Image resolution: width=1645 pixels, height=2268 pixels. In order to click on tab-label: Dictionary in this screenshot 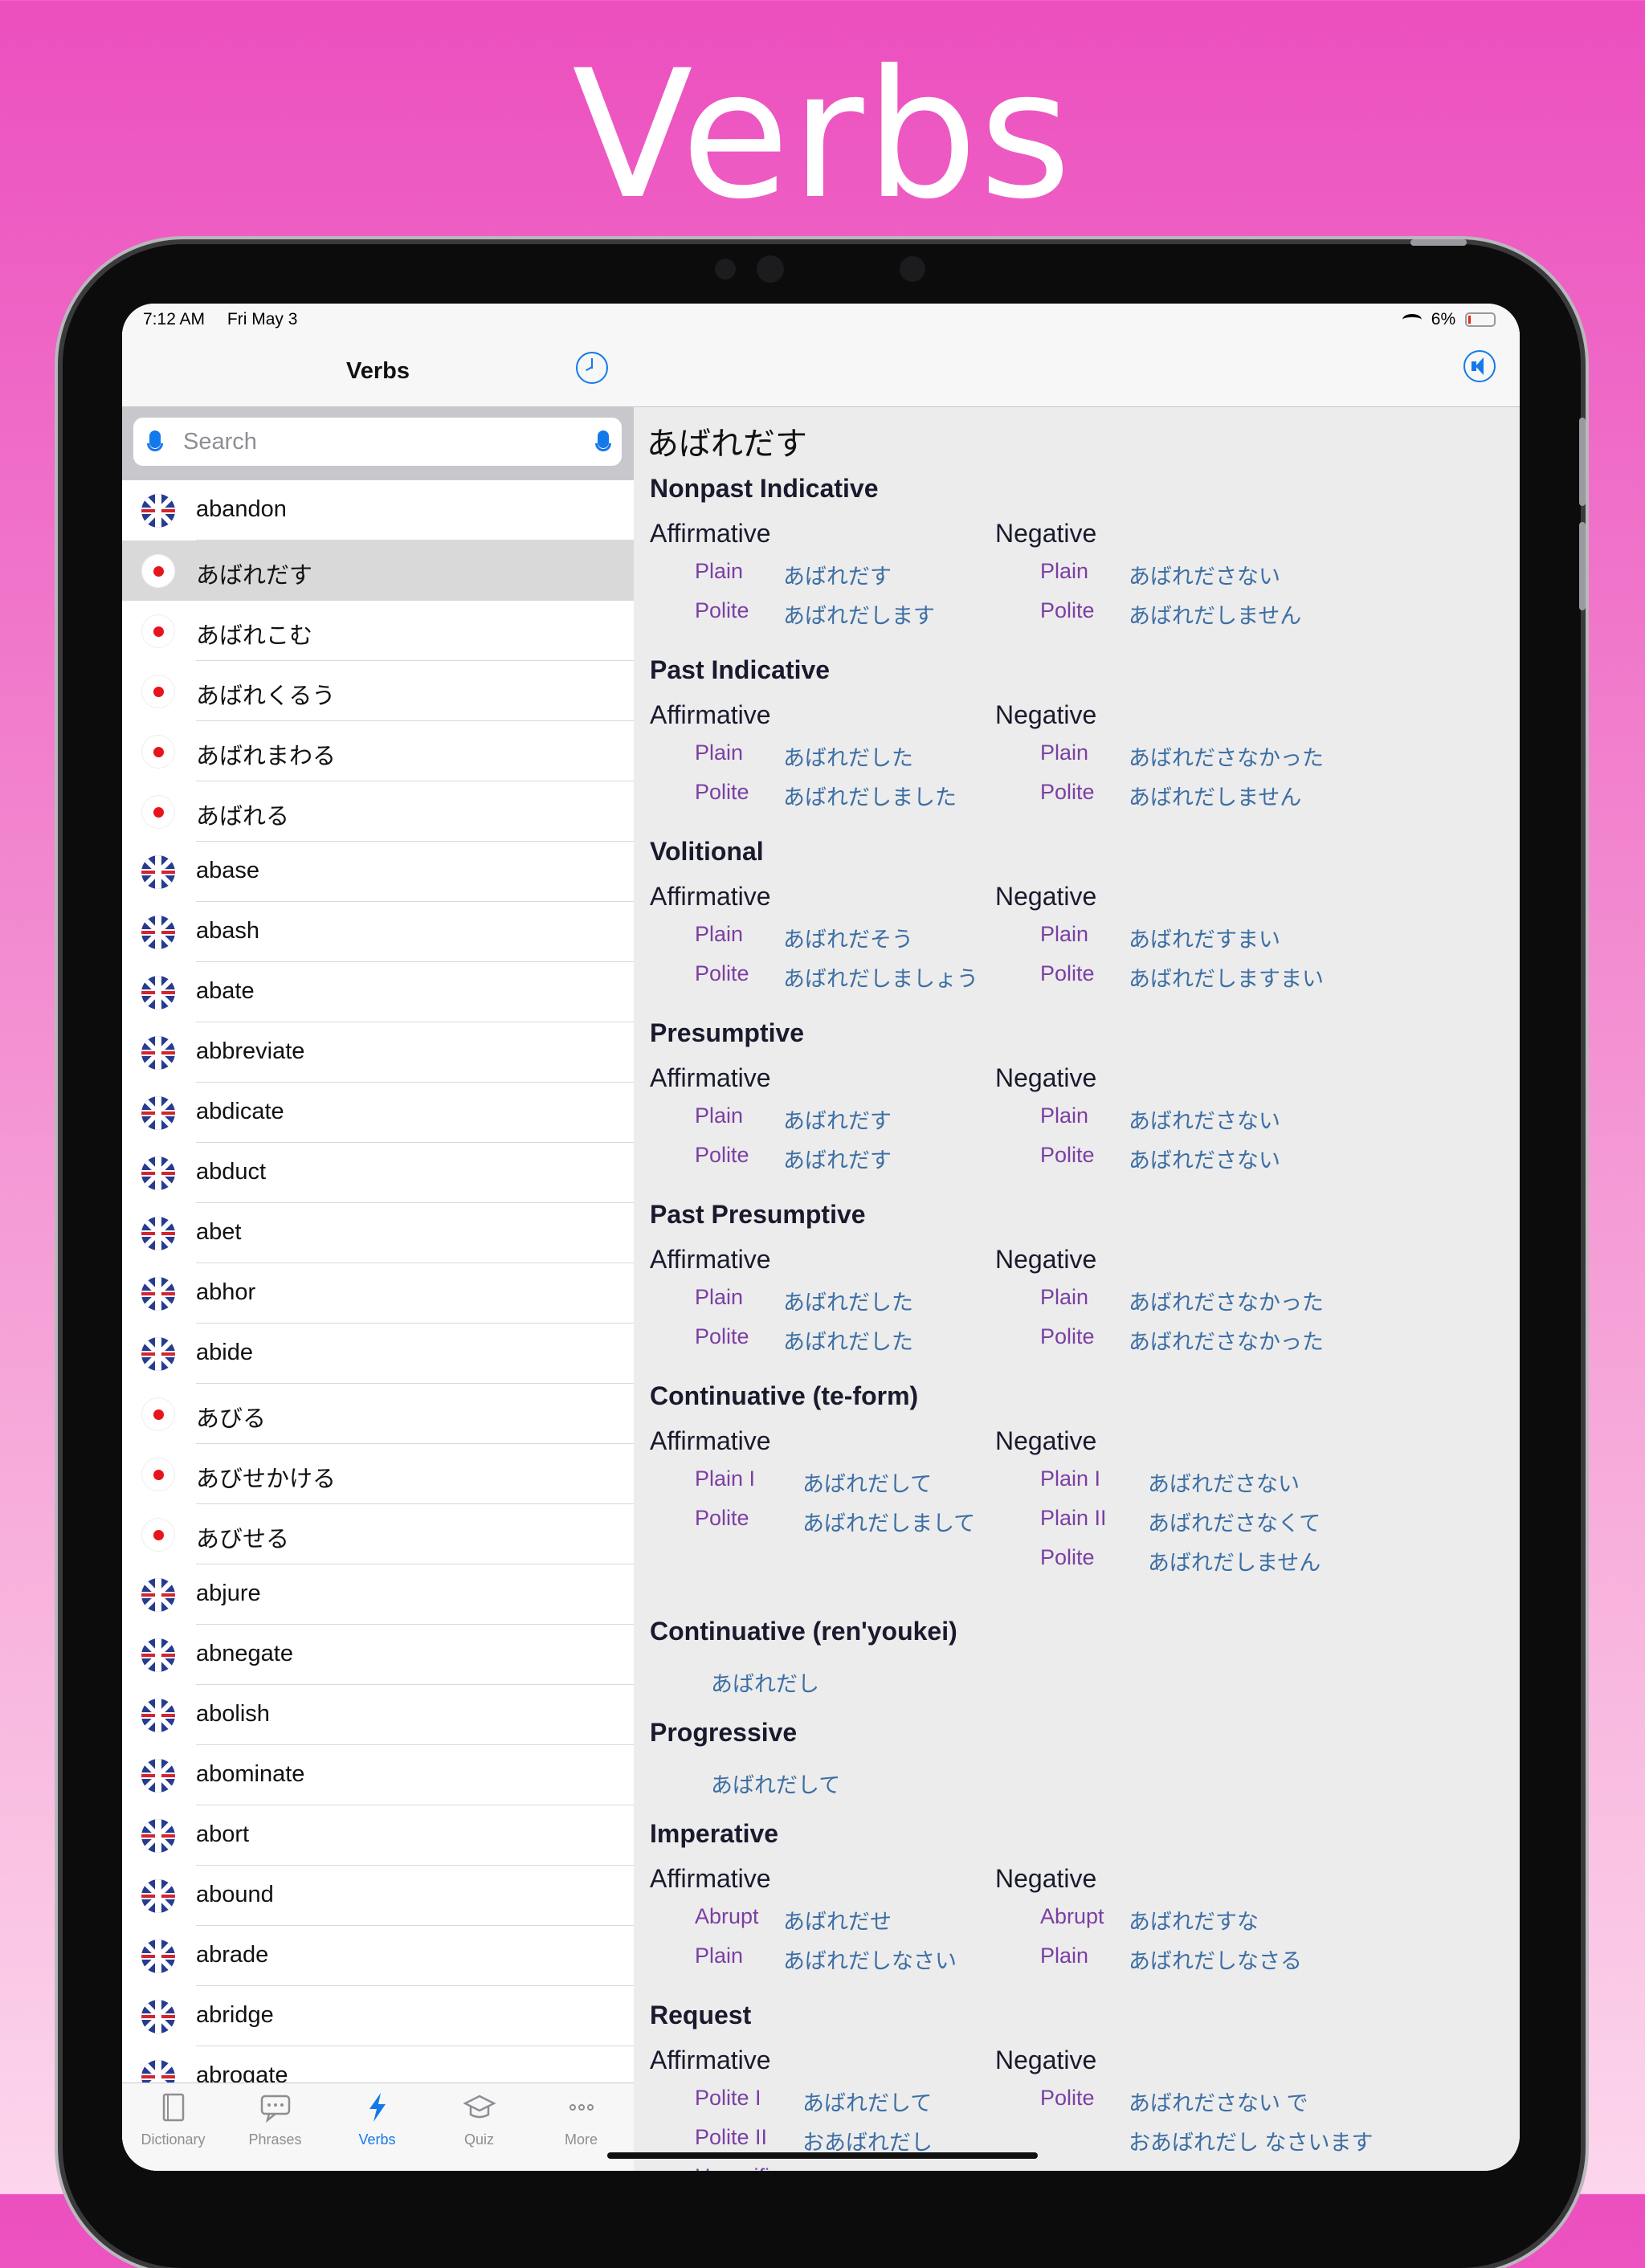, I will do `click(173, 2139)`.